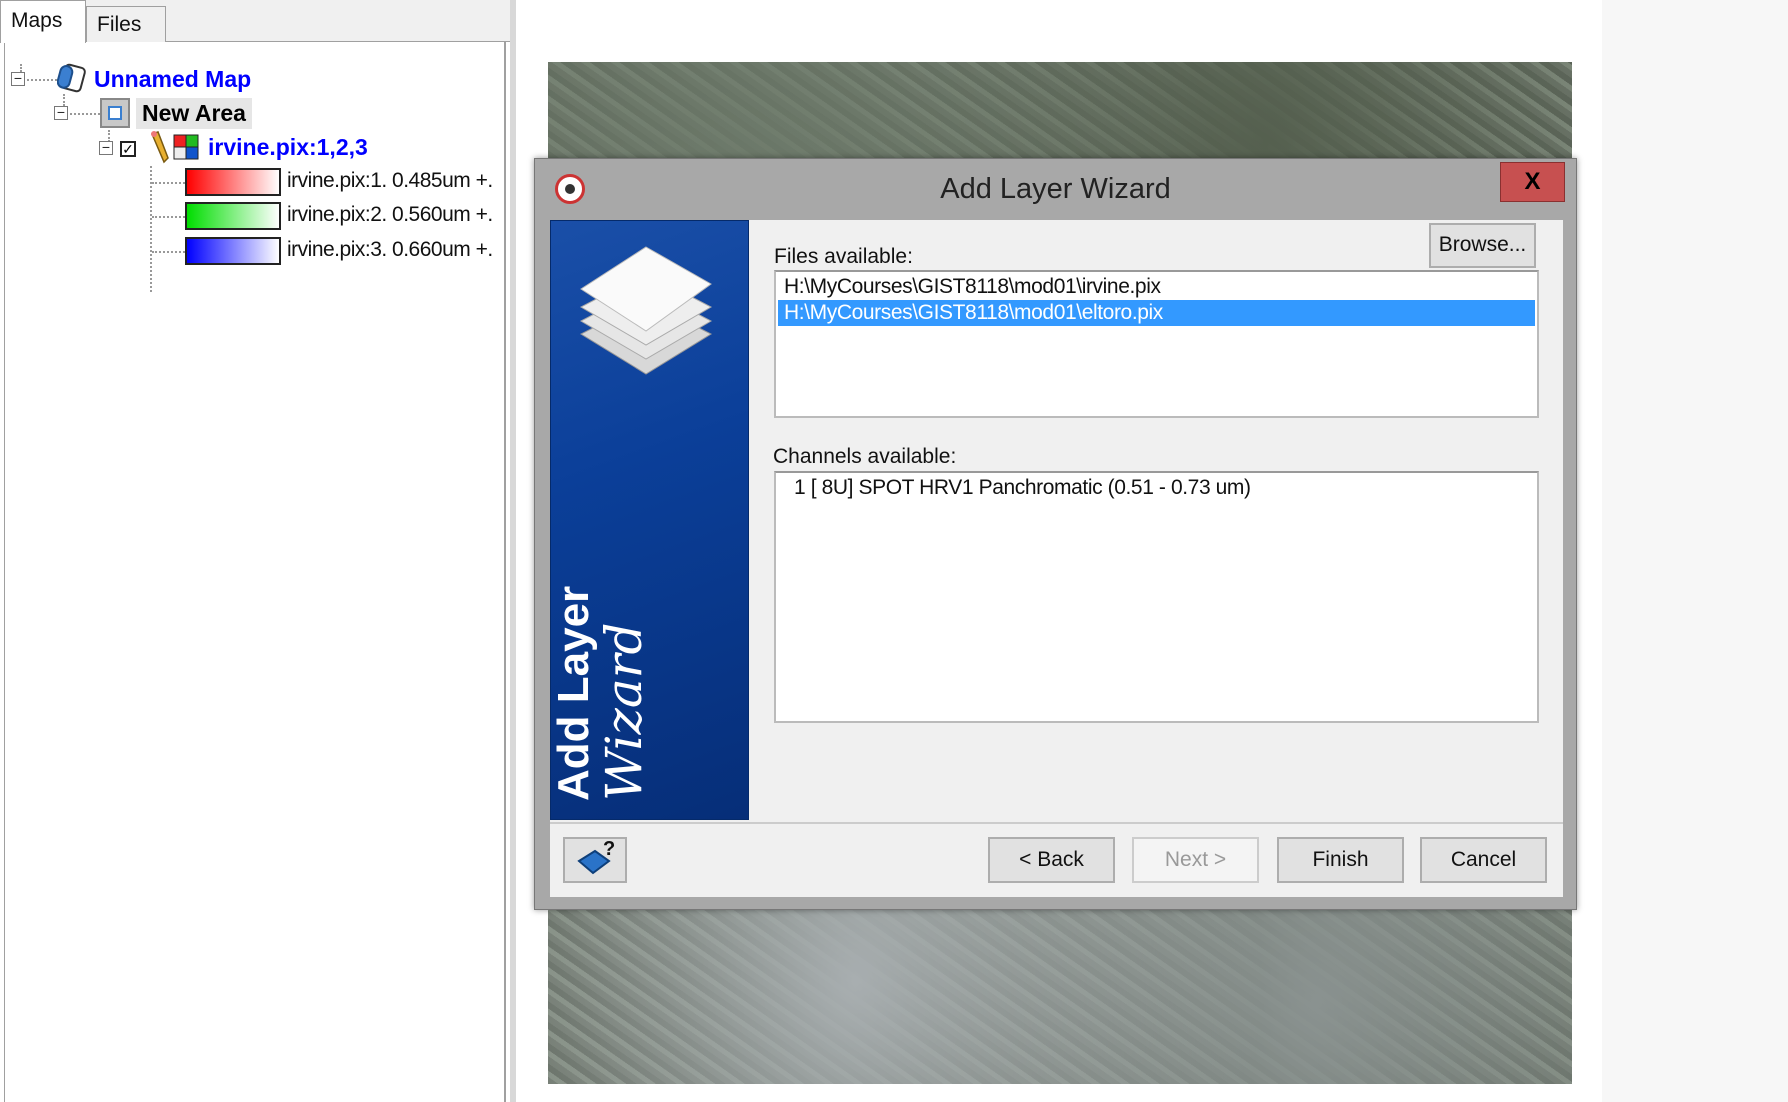 The height and width of the screenshot is (1102, 1788). What do you see at coordinates (1340, 860) in the screenshot?
I see `finish-button: Finish` at bounding box center [1340, 860].